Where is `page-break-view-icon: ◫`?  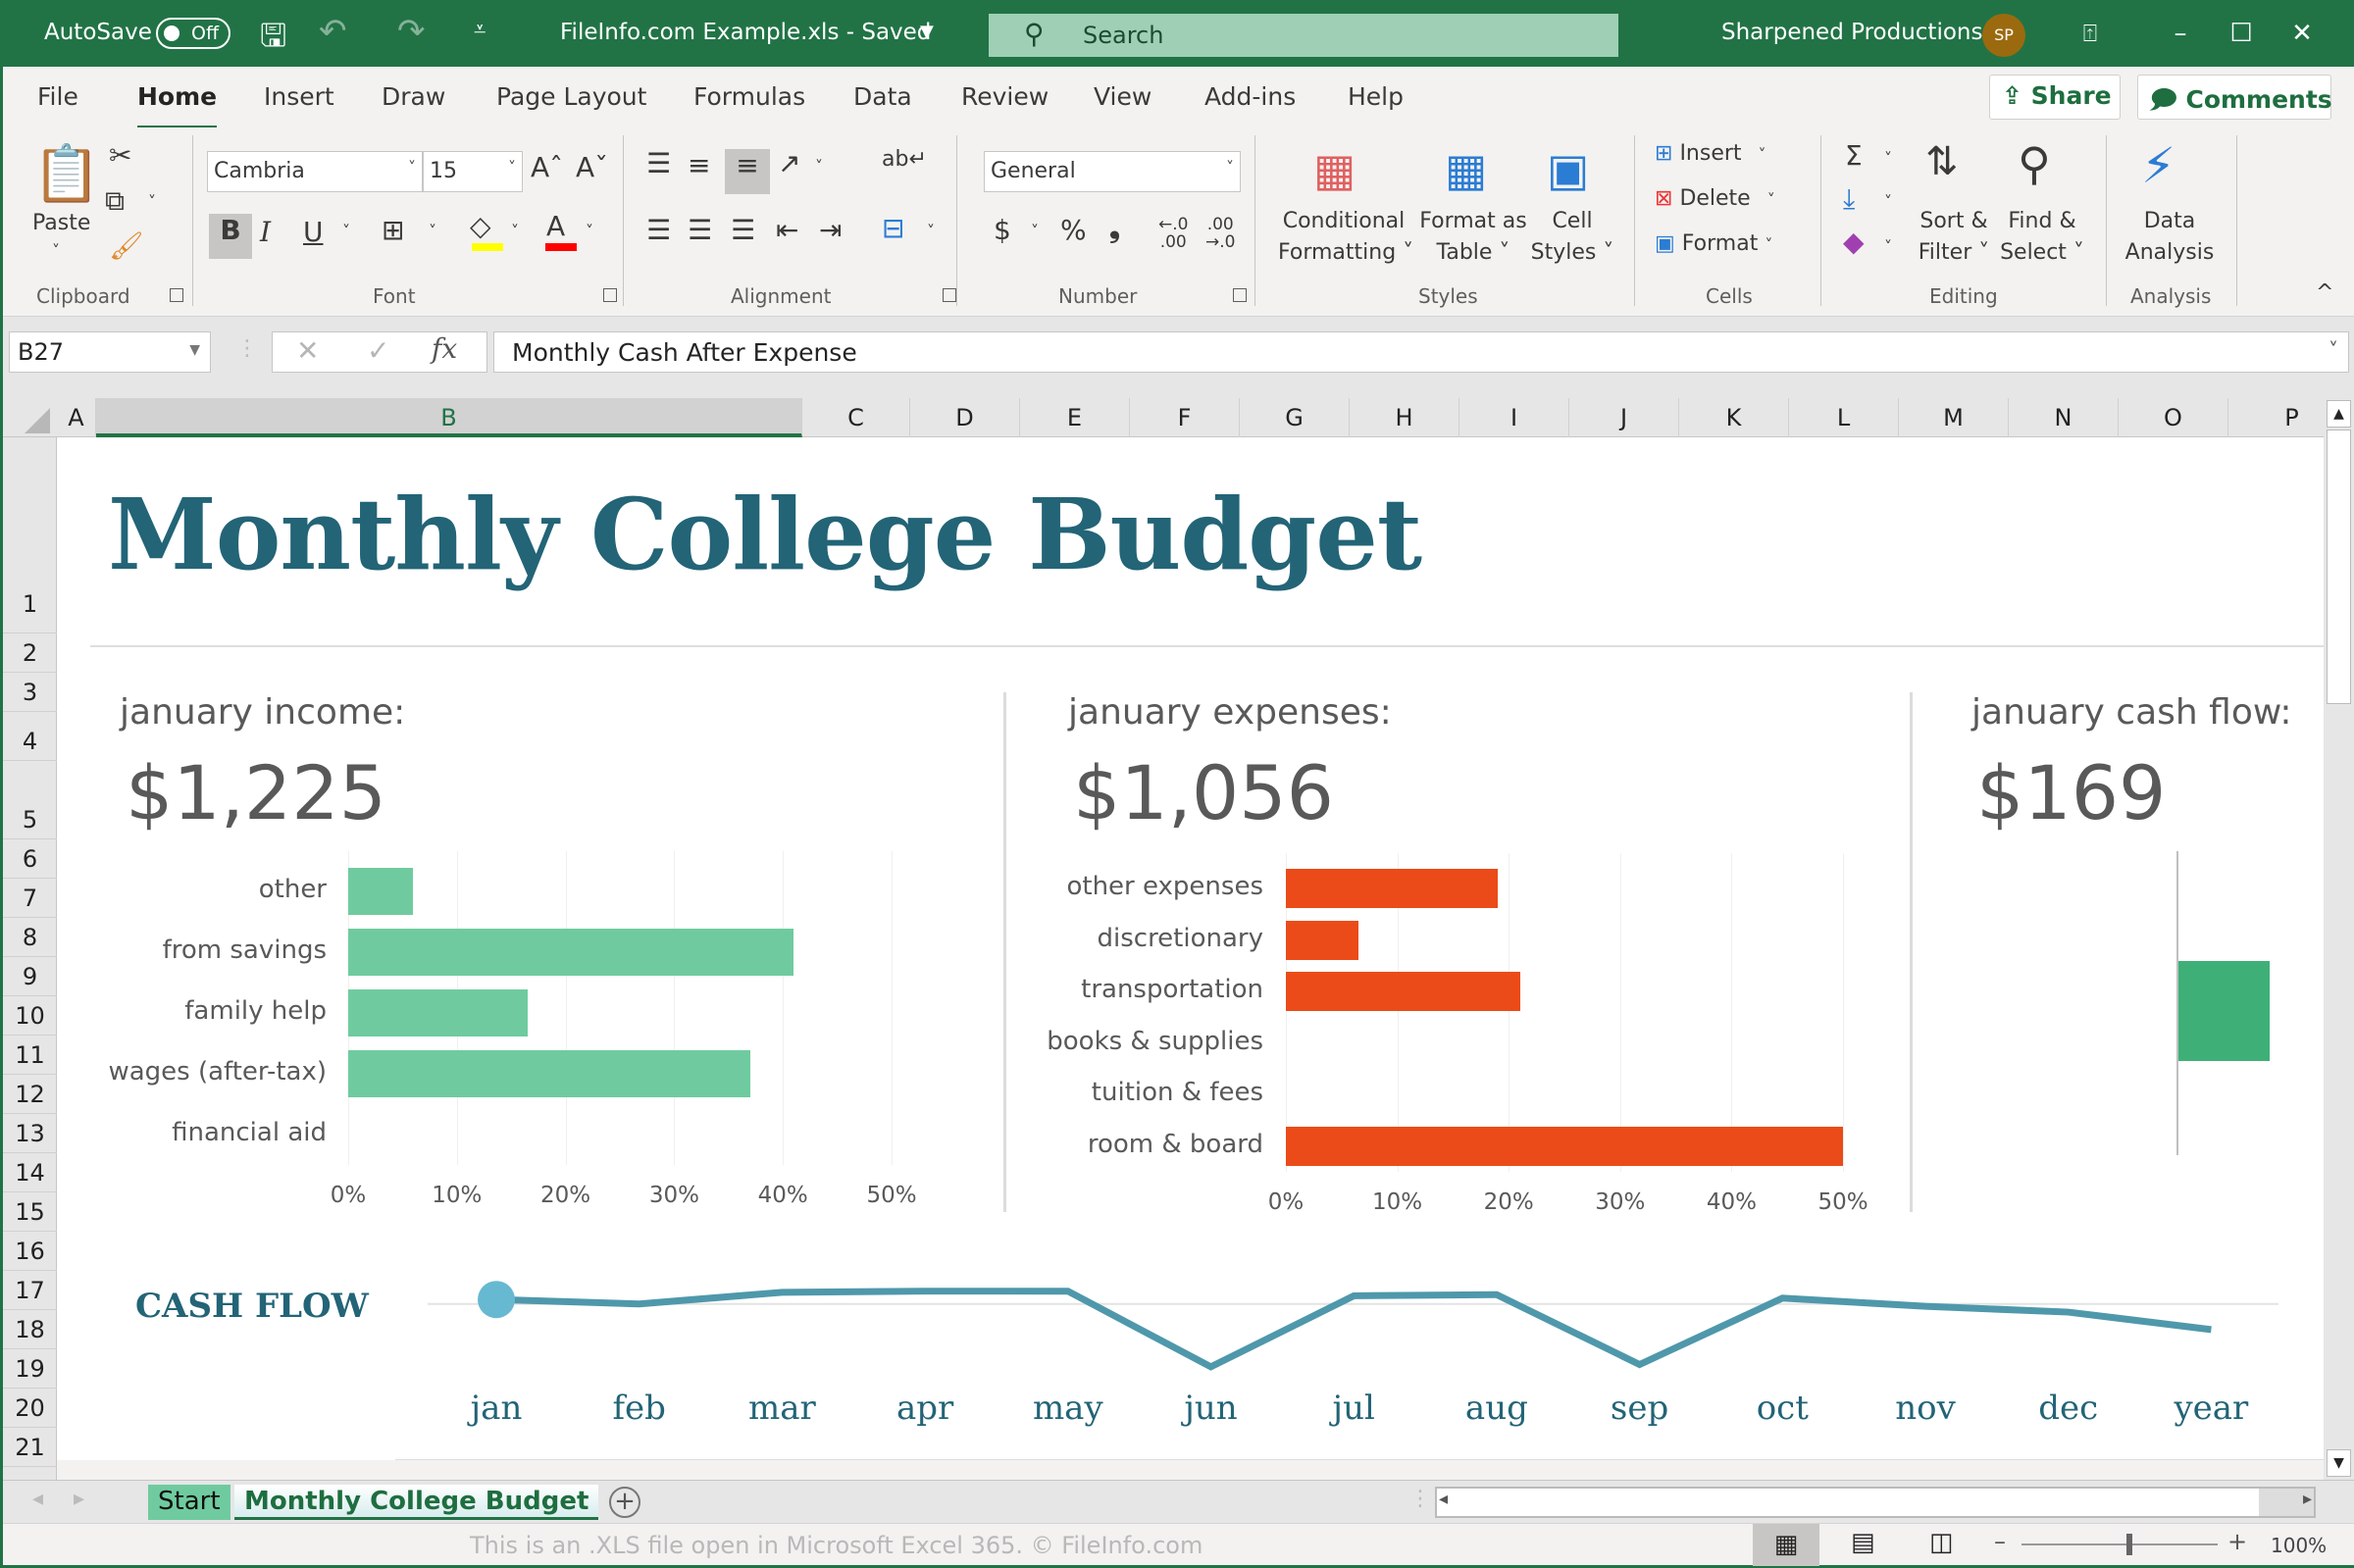
page-break-view-icon: ◫ is located at coordinates (1941, 1542).